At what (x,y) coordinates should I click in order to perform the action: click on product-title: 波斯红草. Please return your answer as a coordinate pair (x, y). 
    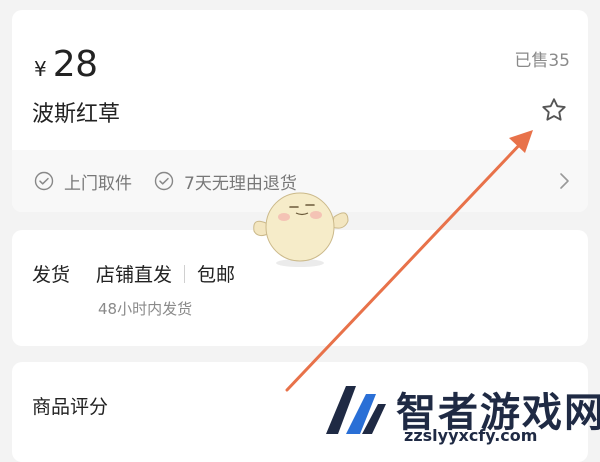
    Looking at the image, I should click on (76, 114).